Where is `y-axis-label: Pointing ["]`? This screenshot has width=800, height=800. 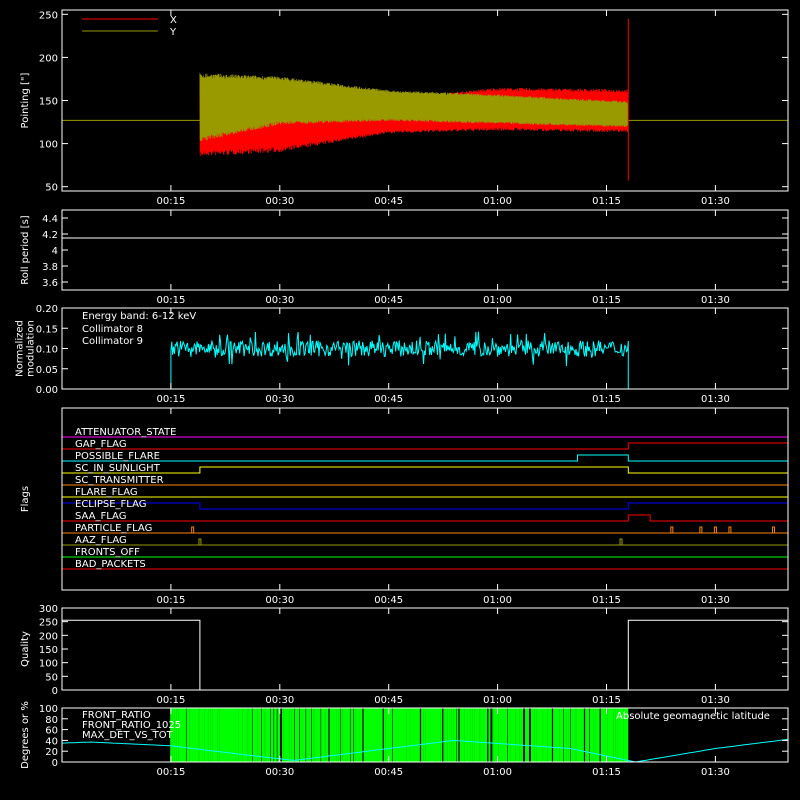
y-axis-label: Pointing ["] is located at coordinates (25, 100).